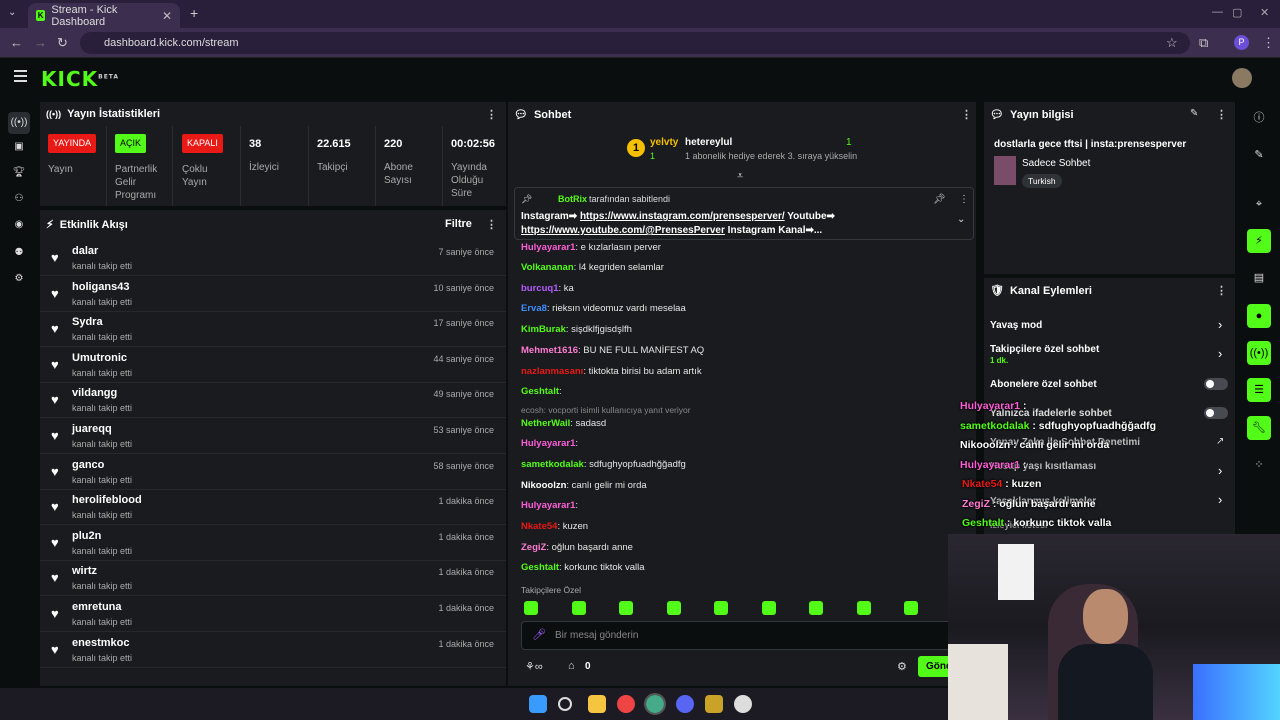 Image resolution: width=1280 pixels, height=720 pixels. Describe the element at coordinates (1216, 413) in the screenshot. I see `emote-only-toggle` at that location.